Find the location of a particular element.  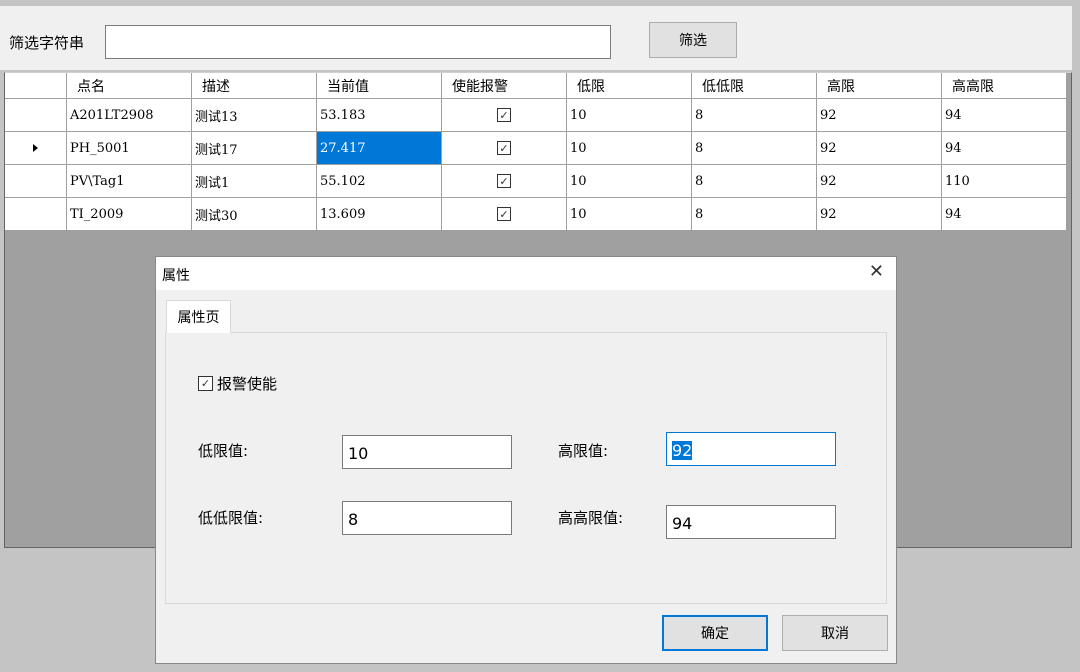

current-row-arrow-icon is located at coordinates (35, 148).